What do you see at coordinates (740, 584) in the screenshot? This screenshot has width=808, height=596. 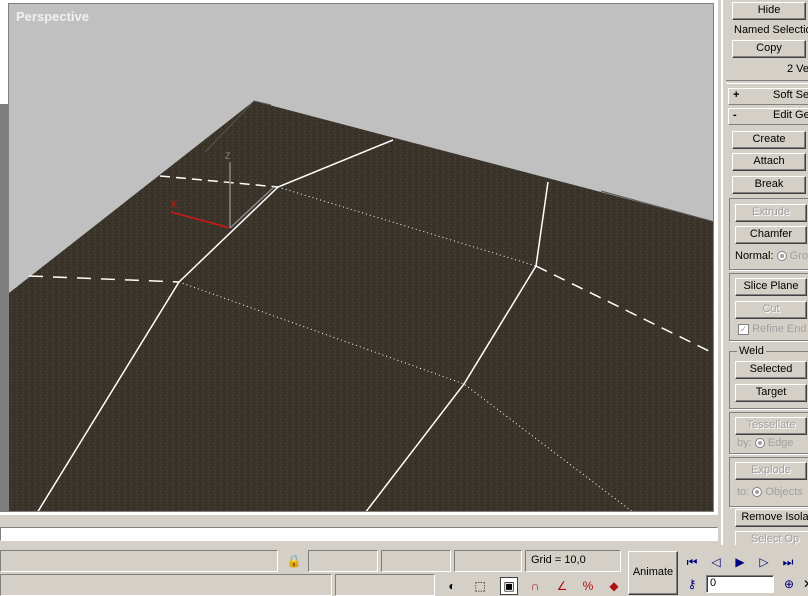 I see `current-frame-field: 0` at bounding box center [740, 584].